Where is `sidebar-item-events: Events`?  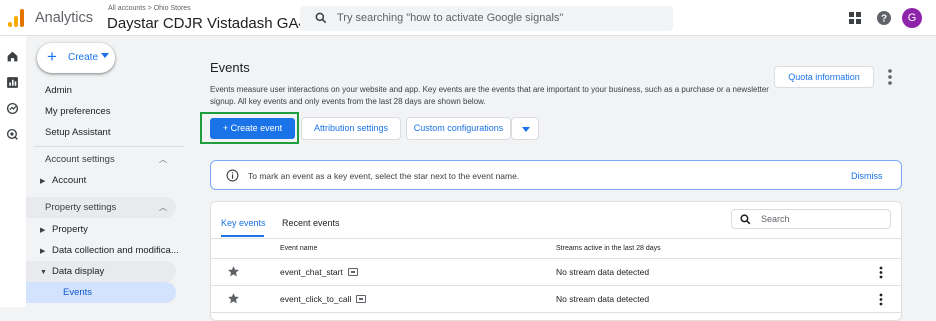 sidebar-item-events: Events is located at coordinates (77, 292).